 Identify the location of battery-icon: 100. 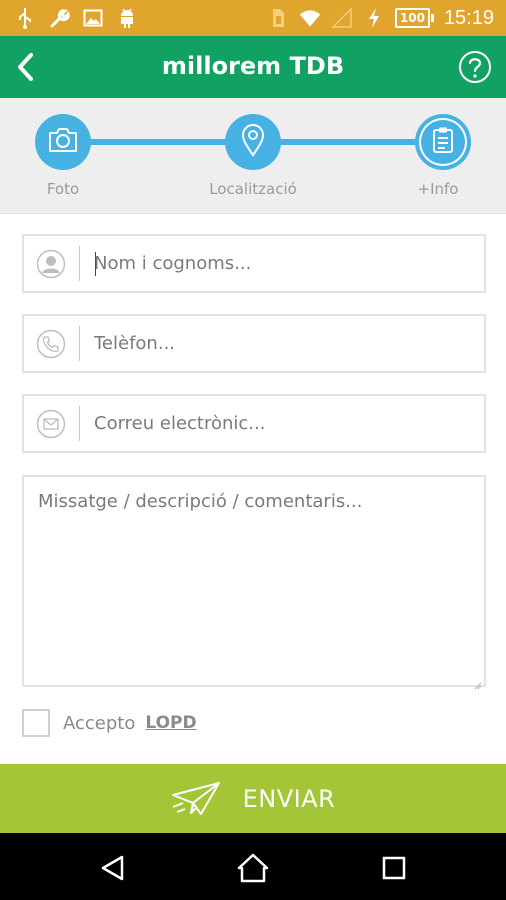
(414, 18).